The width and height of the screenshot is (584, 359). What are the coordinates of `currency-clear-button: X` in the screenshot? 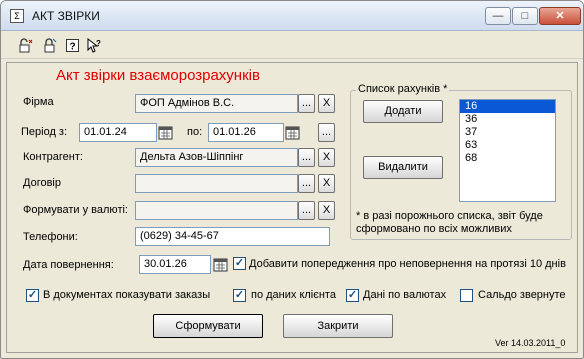 It's located at (326, 210).